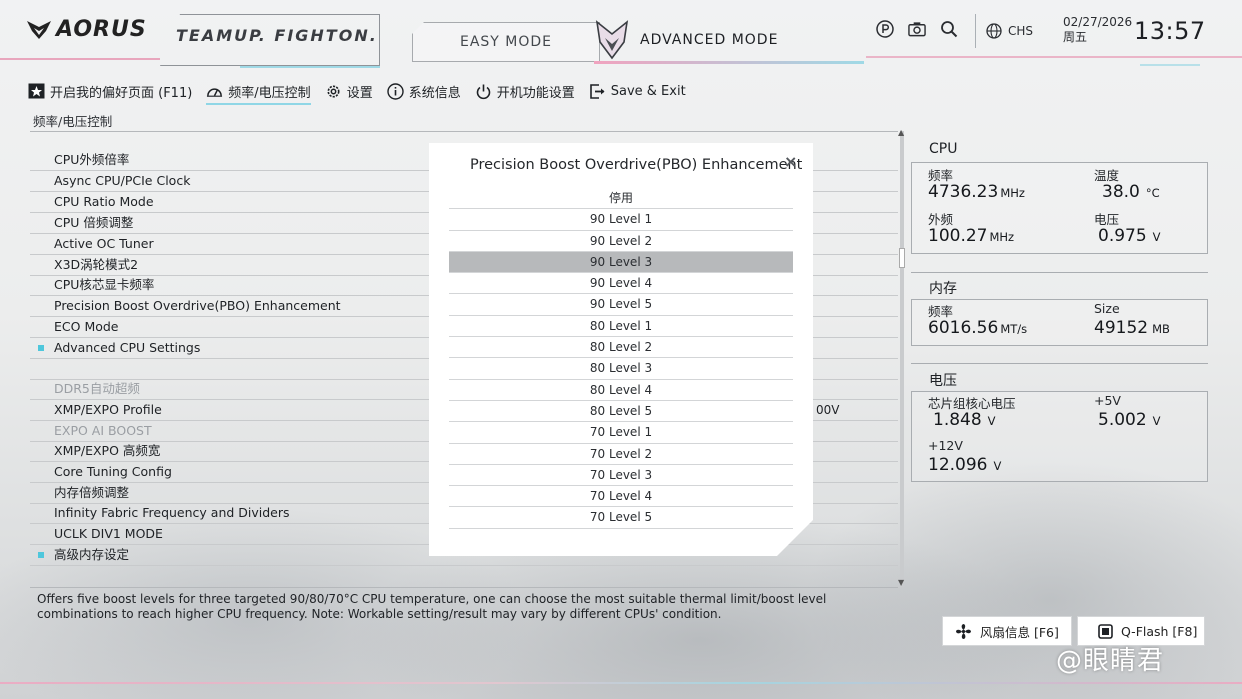 This screenshot has height=699, width=1242. What do you see at coordinates (1121, 328) in the screenshot?
I see `memory-size-number: 49152` at bounding box center [1121, 328].